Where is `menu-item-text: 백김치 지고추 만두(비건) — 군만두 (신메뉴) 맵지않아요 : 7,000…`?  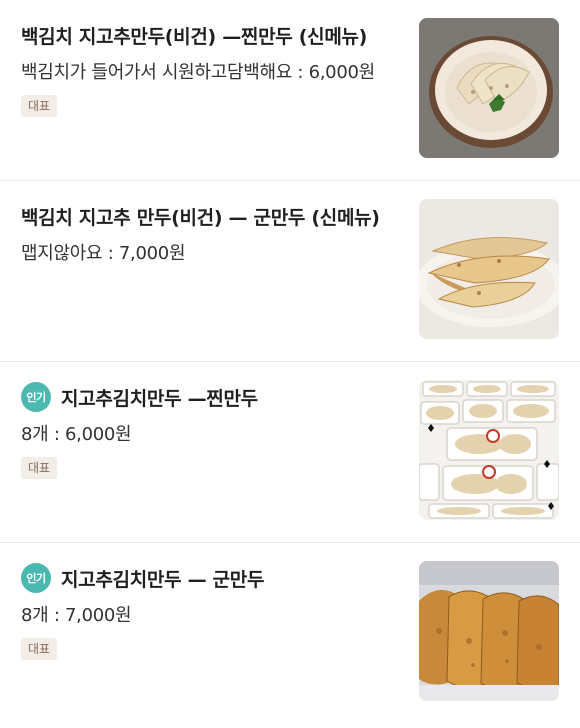 menu-item-text: 백김치 지고추 만두(비건) — 군만두 (신메뉴) 맵지않아요 : 7,000… is located at coordinates (211, 233).